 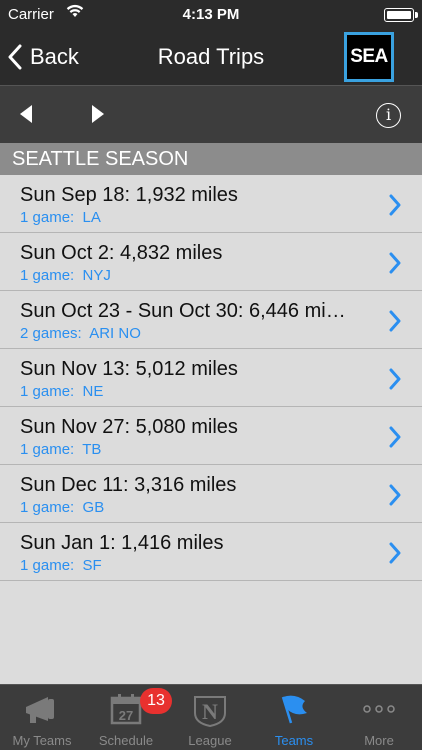 What do you see at coordinates (62, 391) in the screenshot?
I see `trip-games: 1 game: NE` at bounding box center [62, 391].